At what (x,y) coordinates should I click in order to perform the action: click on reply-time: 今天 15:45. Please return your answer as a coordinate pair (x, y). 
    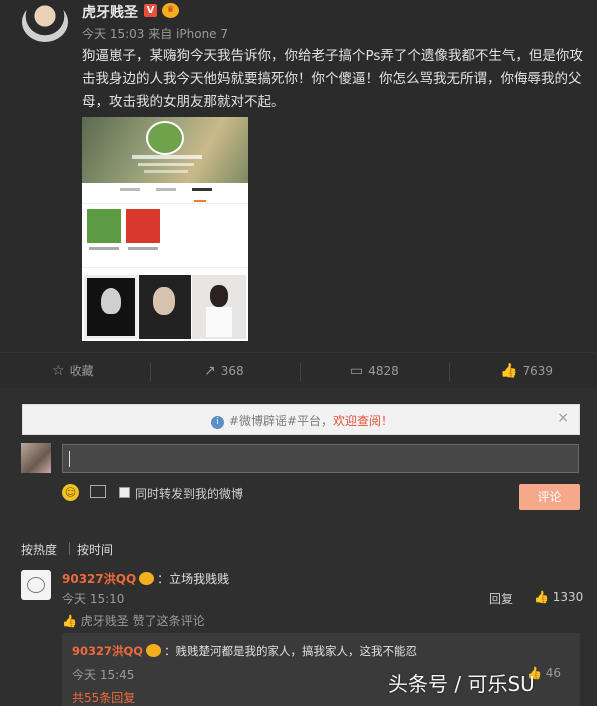
    Looking at the image, I should click on (103, 675).